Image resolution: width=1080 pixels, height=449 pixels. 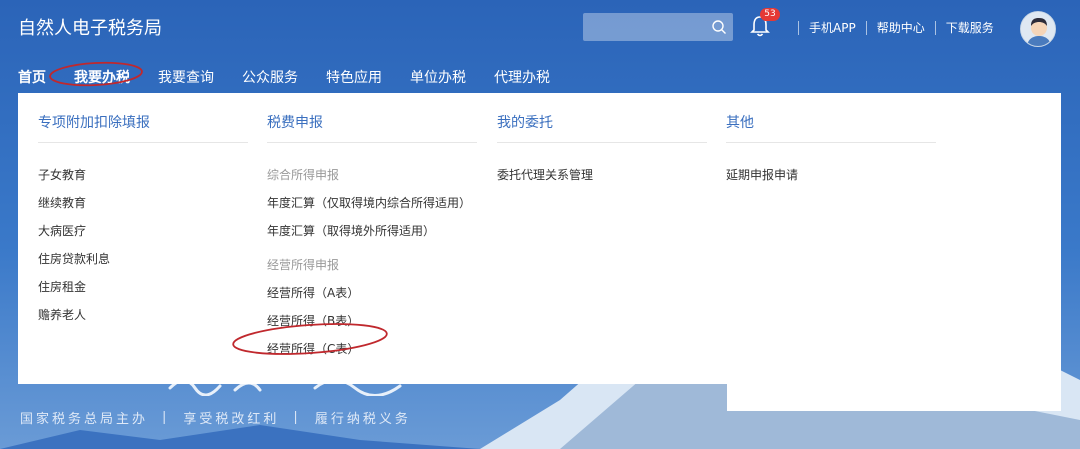 What do you see at coordinates (270, 77) in the screenshot?
I see `nav-public-service: 公众服务` at bounding box center [270, 77].